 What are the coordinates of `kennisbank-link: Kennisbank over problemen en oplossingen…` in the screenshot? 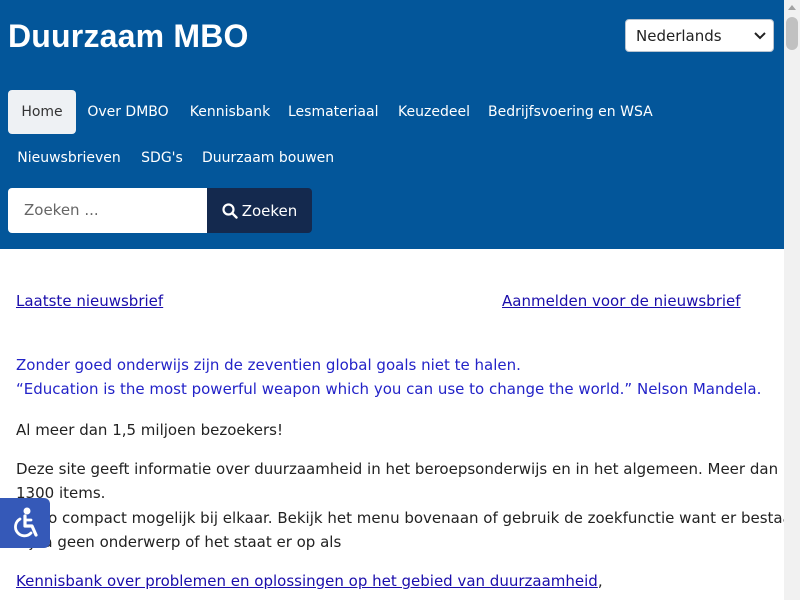 It's located at (307, 581).